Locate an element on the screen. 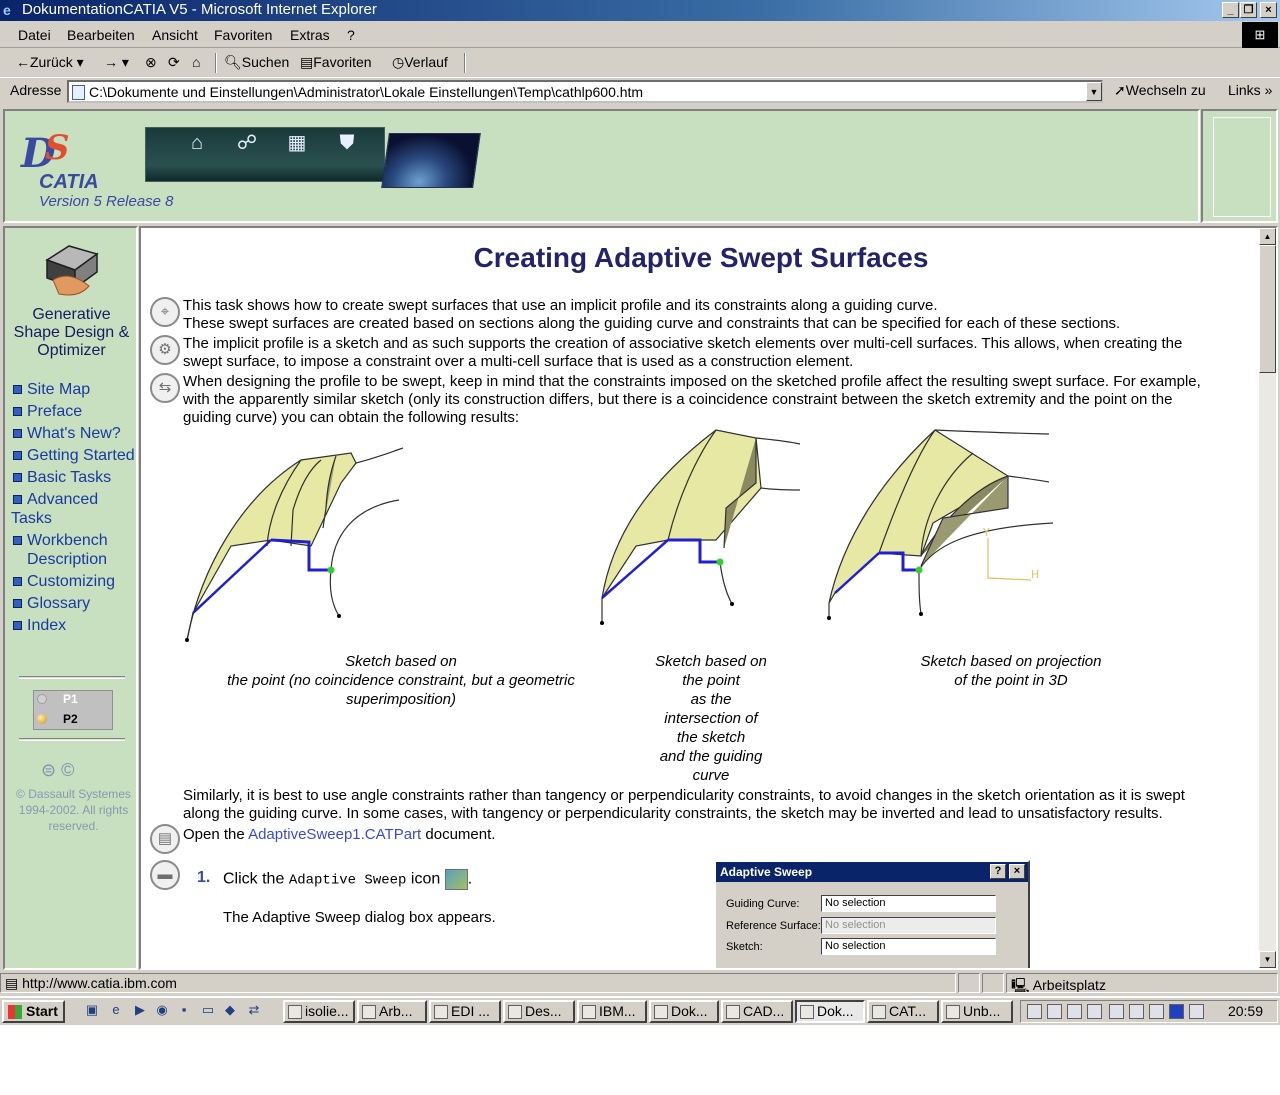 This screenshot has width=1280, height=1095. binoculars-icon: ☍ is located at coordinates (247, 143).